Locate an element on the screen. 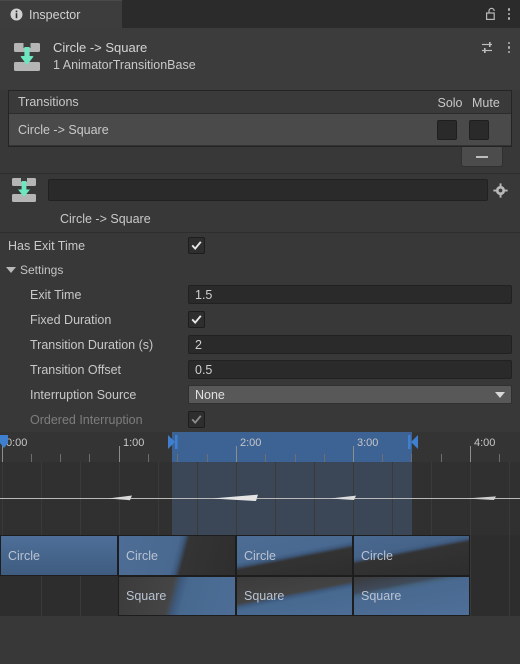  exit-time-field: 1.5 is located at coordinates (350, 294).